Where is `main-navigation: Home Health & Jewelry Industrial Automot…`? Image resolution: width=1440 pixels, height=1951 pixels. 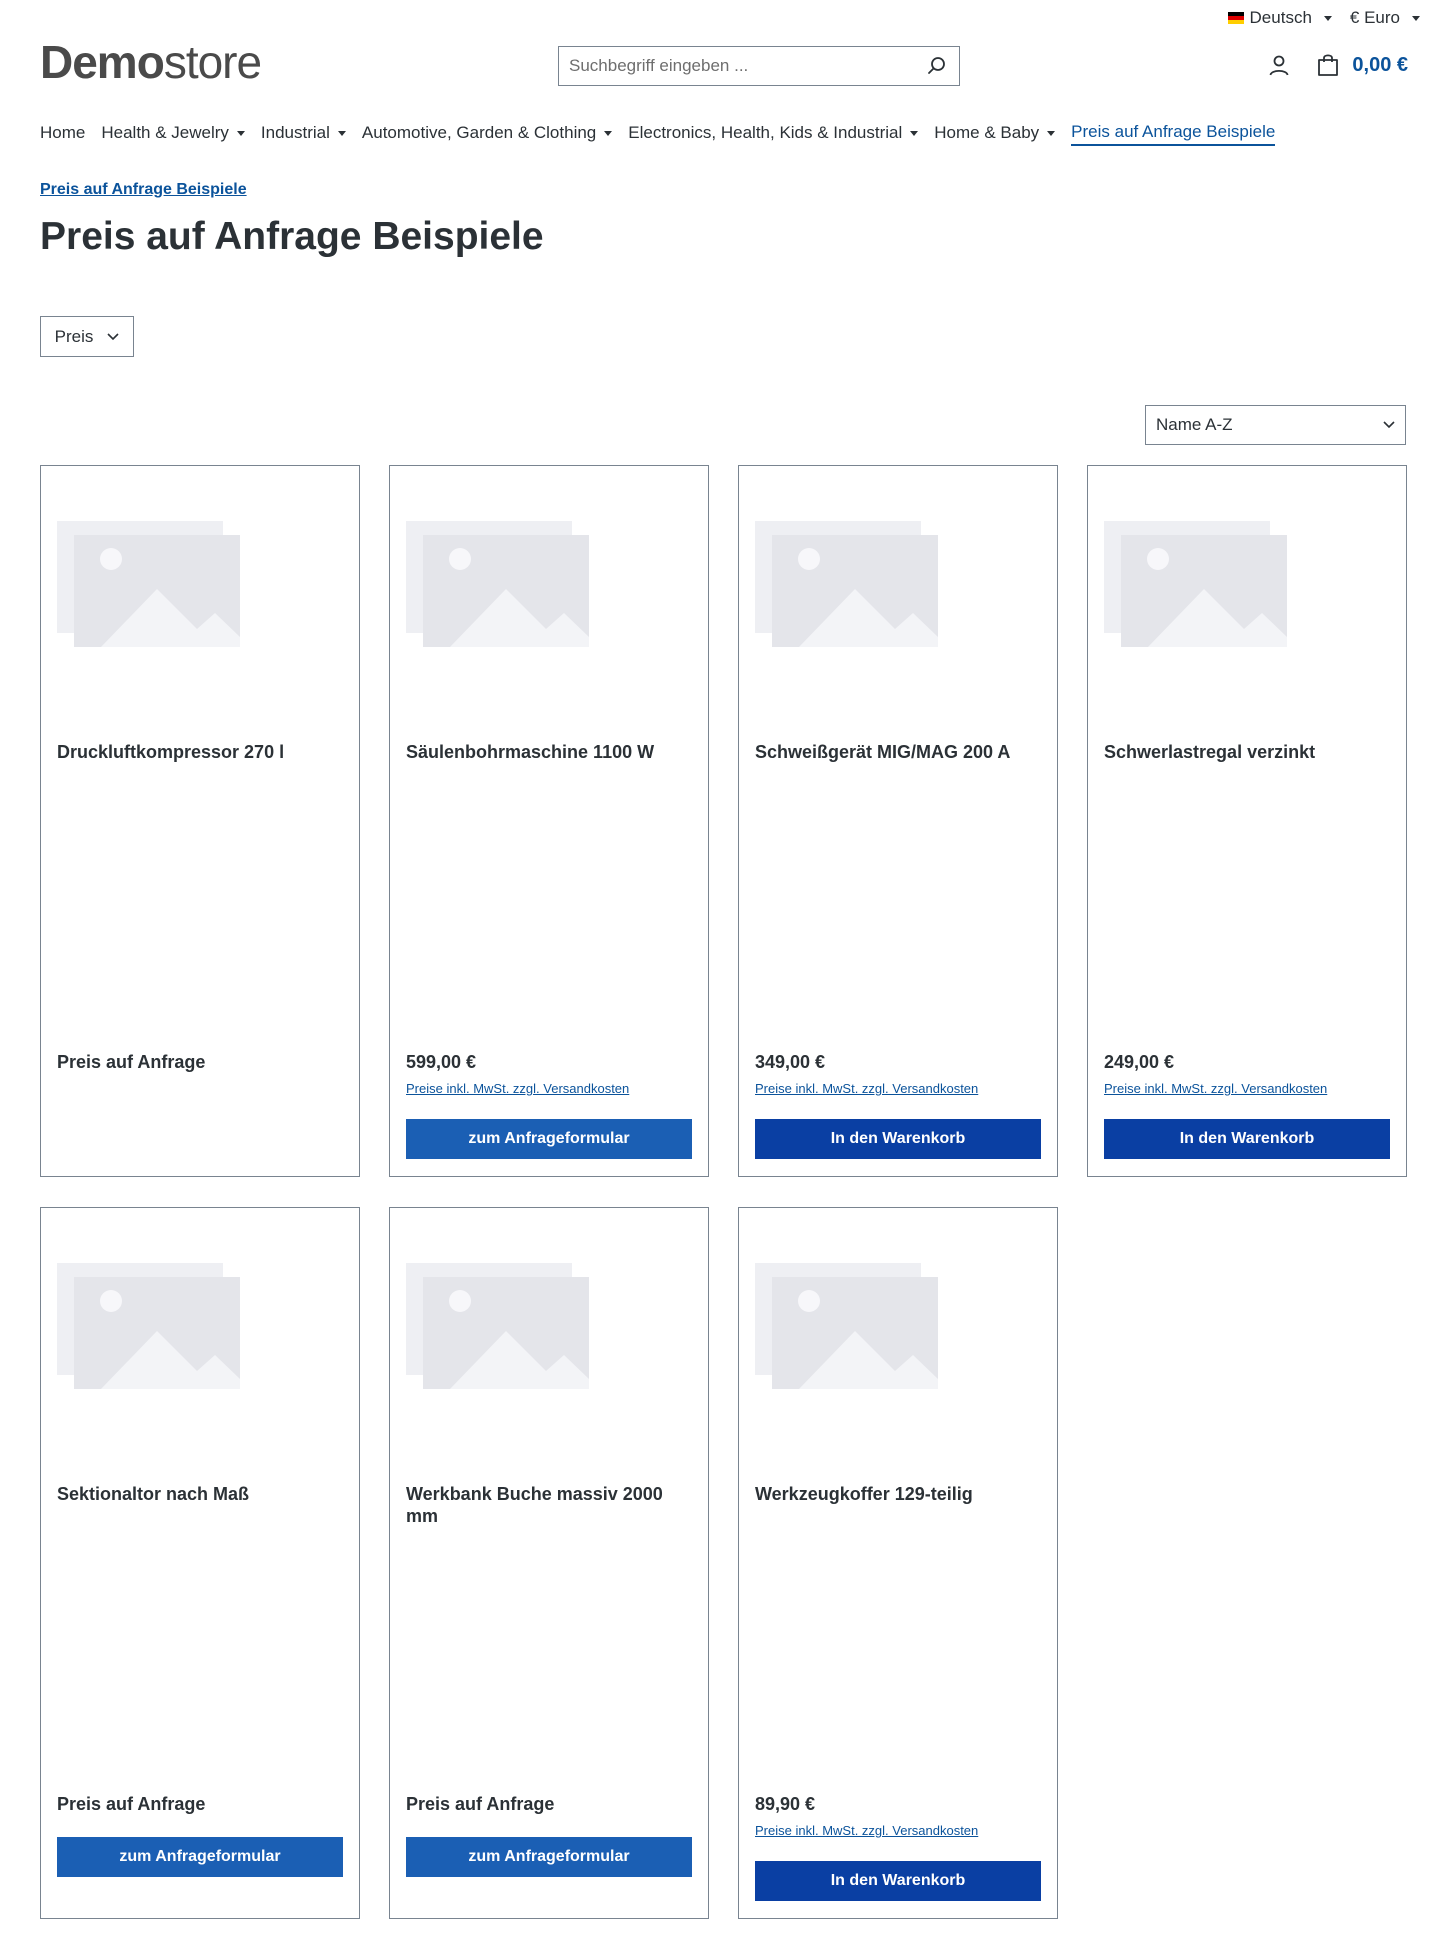 main-navigation: Home Health & Jewelry Industrial Automot… is located at coordinates (665, 133).